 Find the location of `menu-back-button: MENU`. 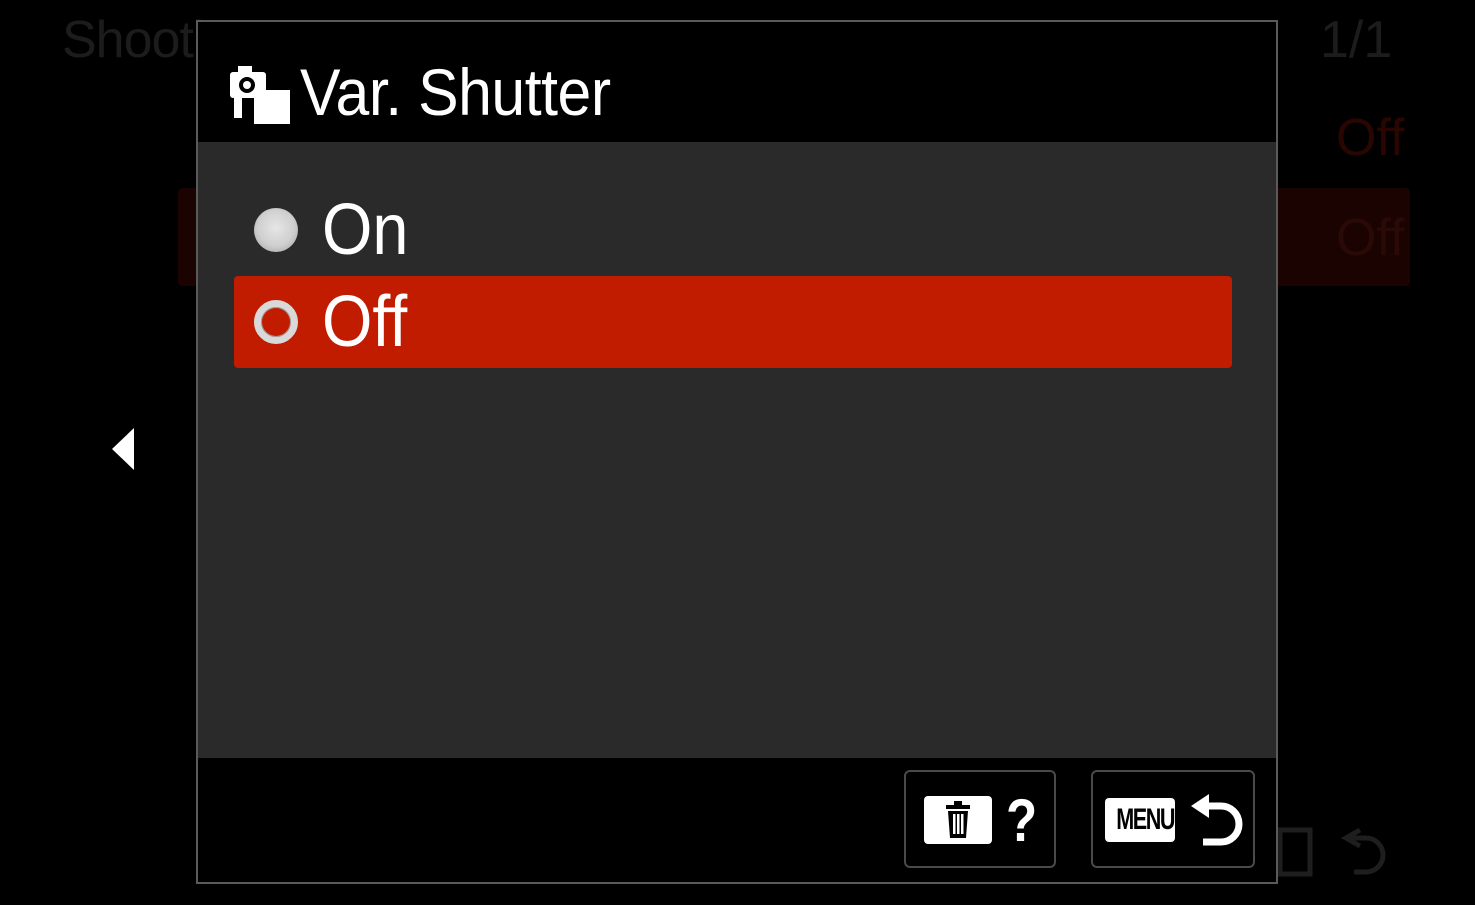

menu-back-button: MENU is located at coordinates (1173, 819).